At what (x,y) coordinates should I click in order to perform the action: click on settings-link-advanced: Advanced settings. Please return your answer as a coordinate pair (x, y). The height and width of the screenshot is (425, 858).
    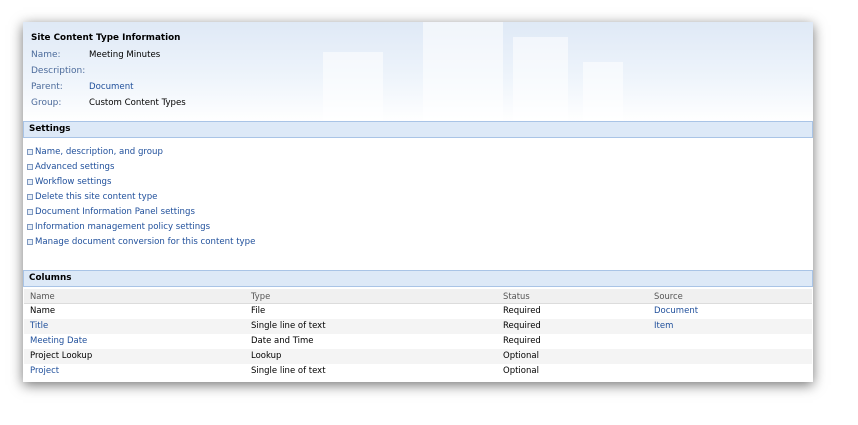
    Looking at the image, I should click on (74, 167).